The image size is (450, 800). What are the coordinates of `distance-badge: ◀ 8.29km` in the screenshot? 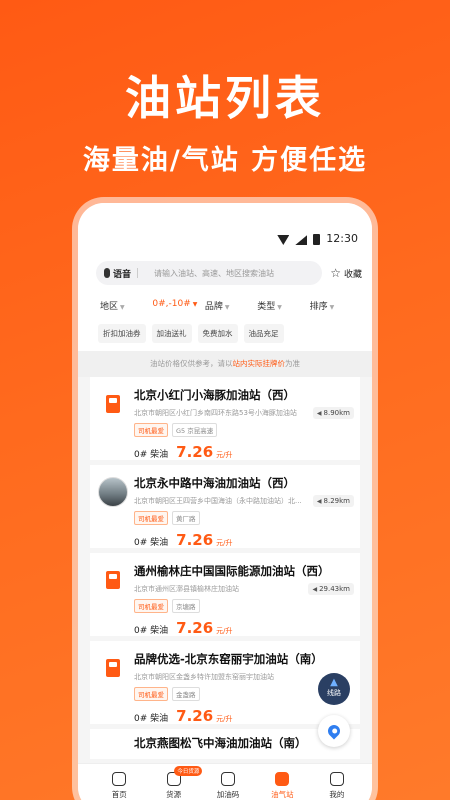 It's located at (333, 501).